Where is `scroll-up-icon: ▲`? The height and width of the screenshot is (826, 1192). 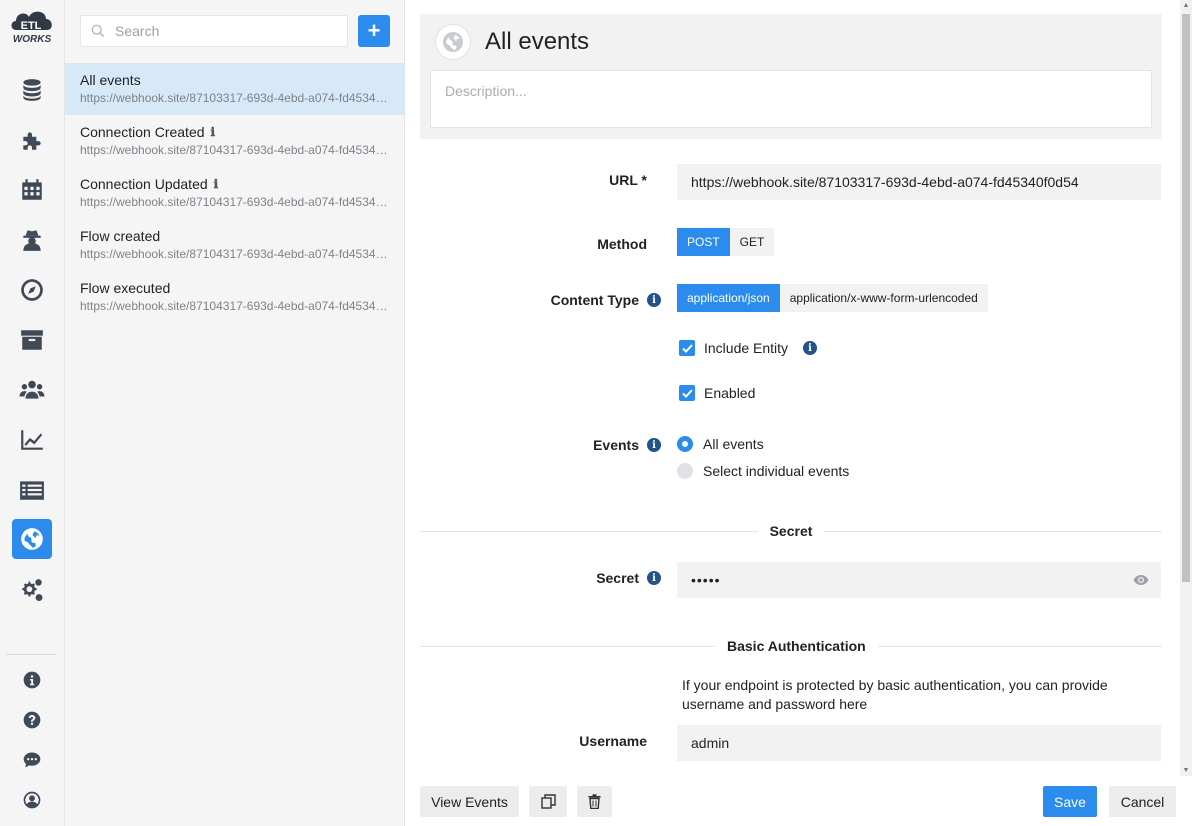
scroll-up-icon: ▲ is located at coordinates (1186, 5).